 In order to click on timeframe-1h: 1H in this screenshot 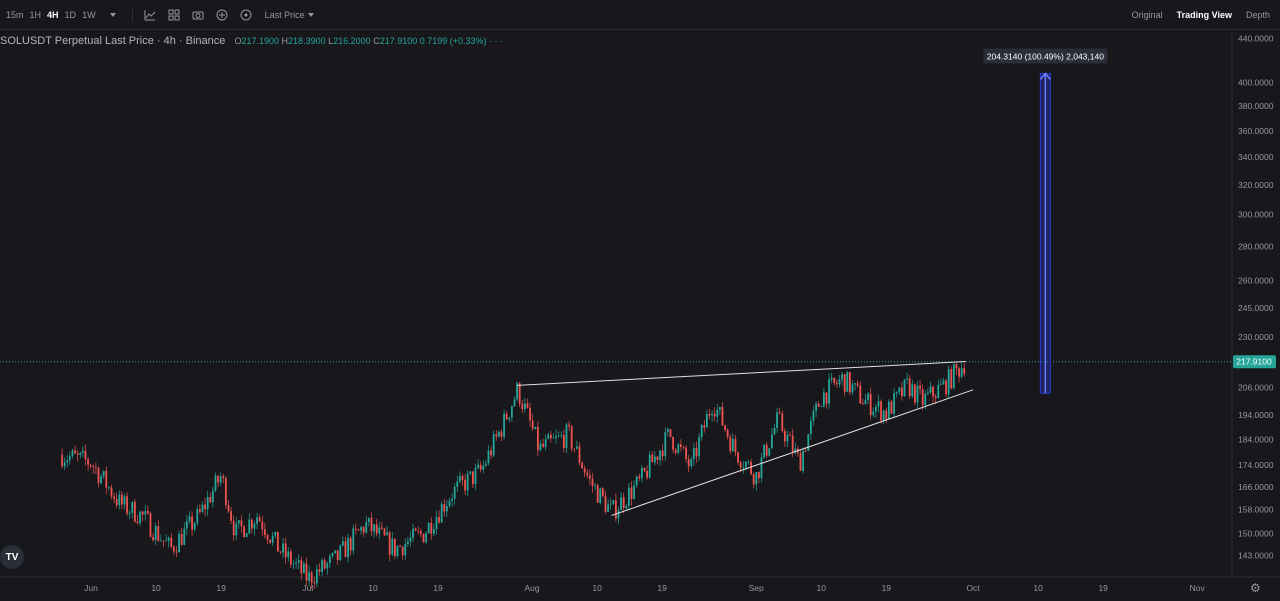, I will do `click(36, 15)`.